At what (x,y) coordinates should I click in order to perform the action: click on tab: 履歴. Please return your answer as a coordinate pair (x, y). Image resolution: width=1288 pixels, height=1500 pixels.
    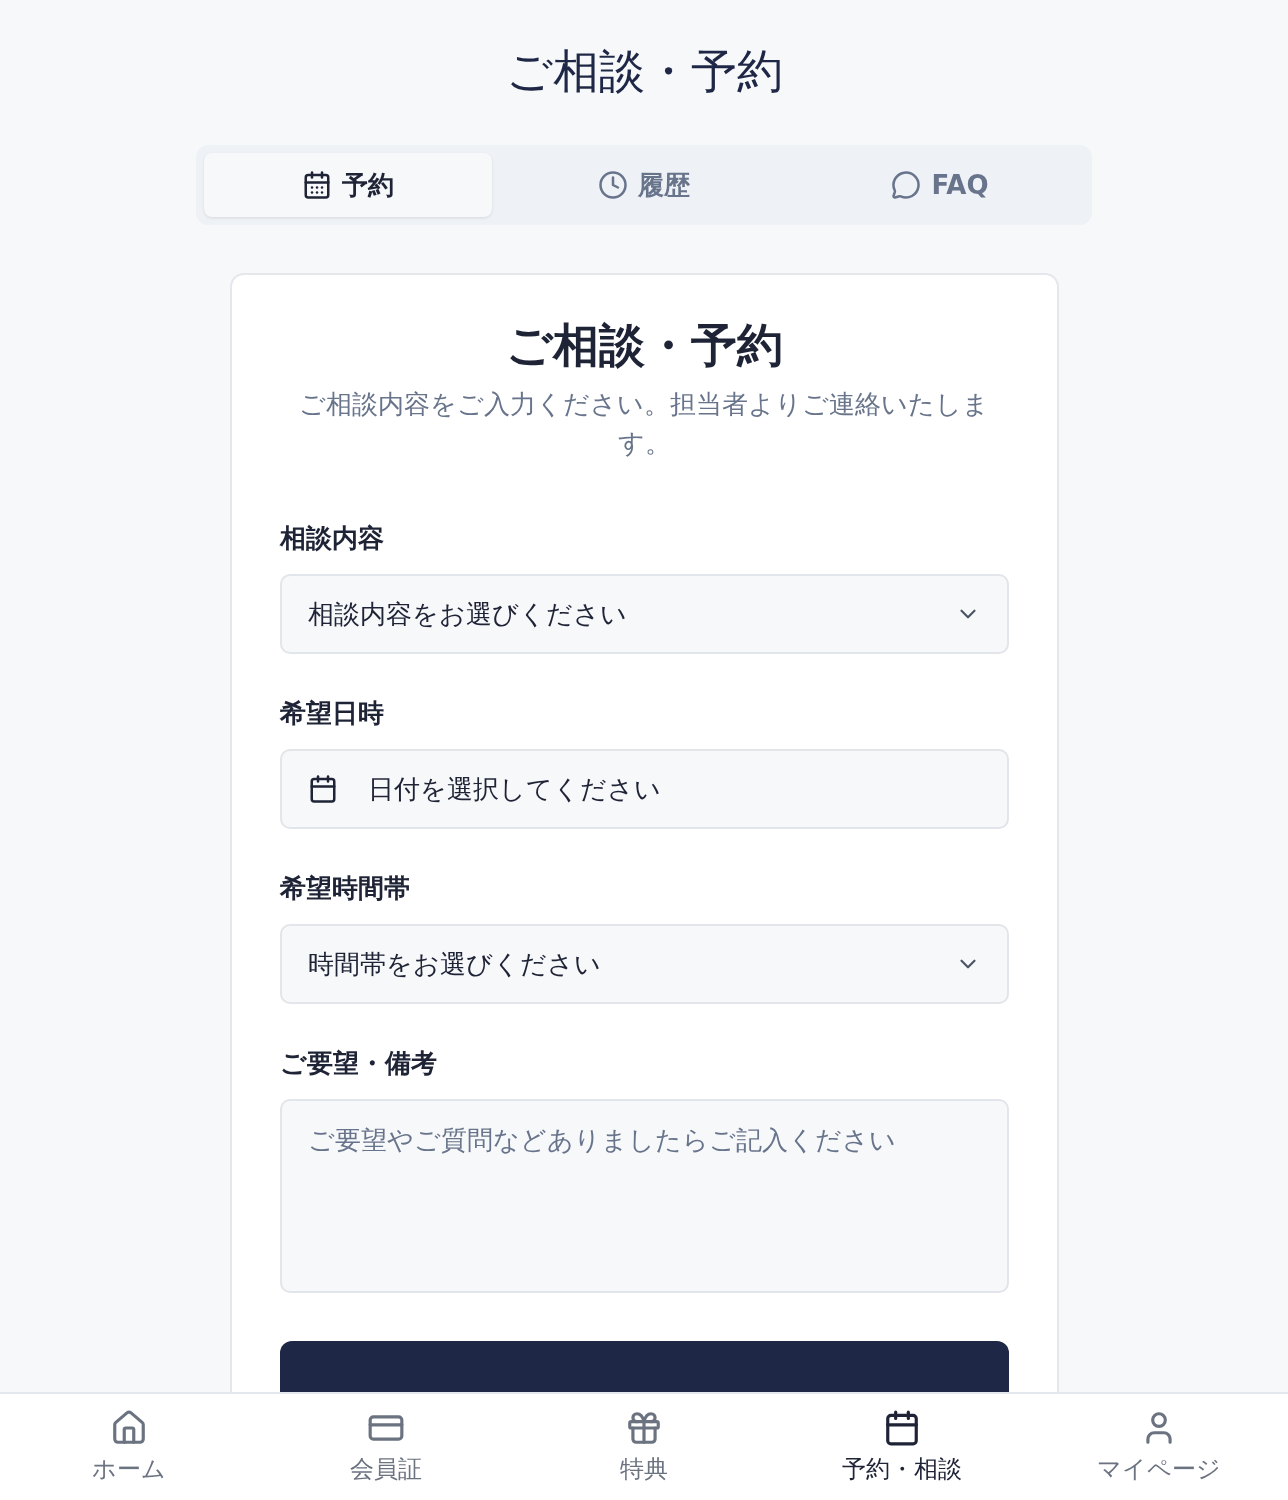
    Looking at the image, I should click on (644, 185).